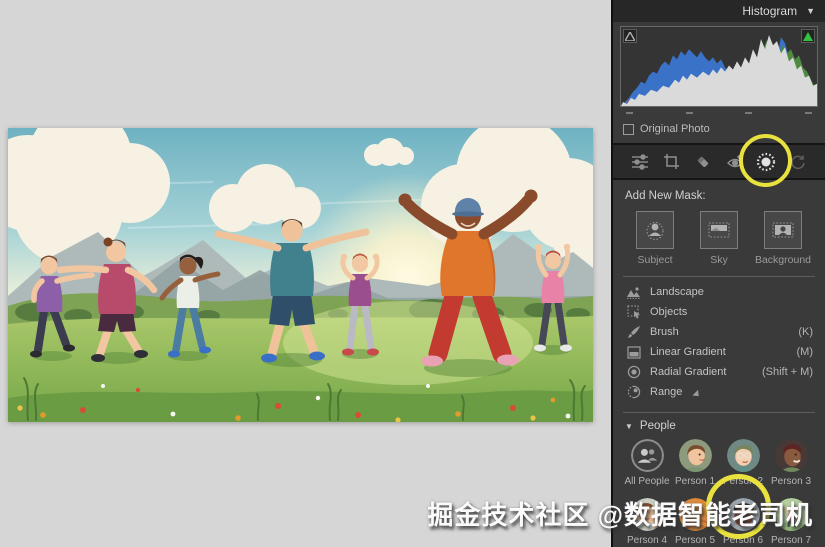 The height and width of the screenshot is (547, 825). Describe the element at coordinates (630, 36) in the screenshot. I see `shadow-clipping-indicator` at that location.